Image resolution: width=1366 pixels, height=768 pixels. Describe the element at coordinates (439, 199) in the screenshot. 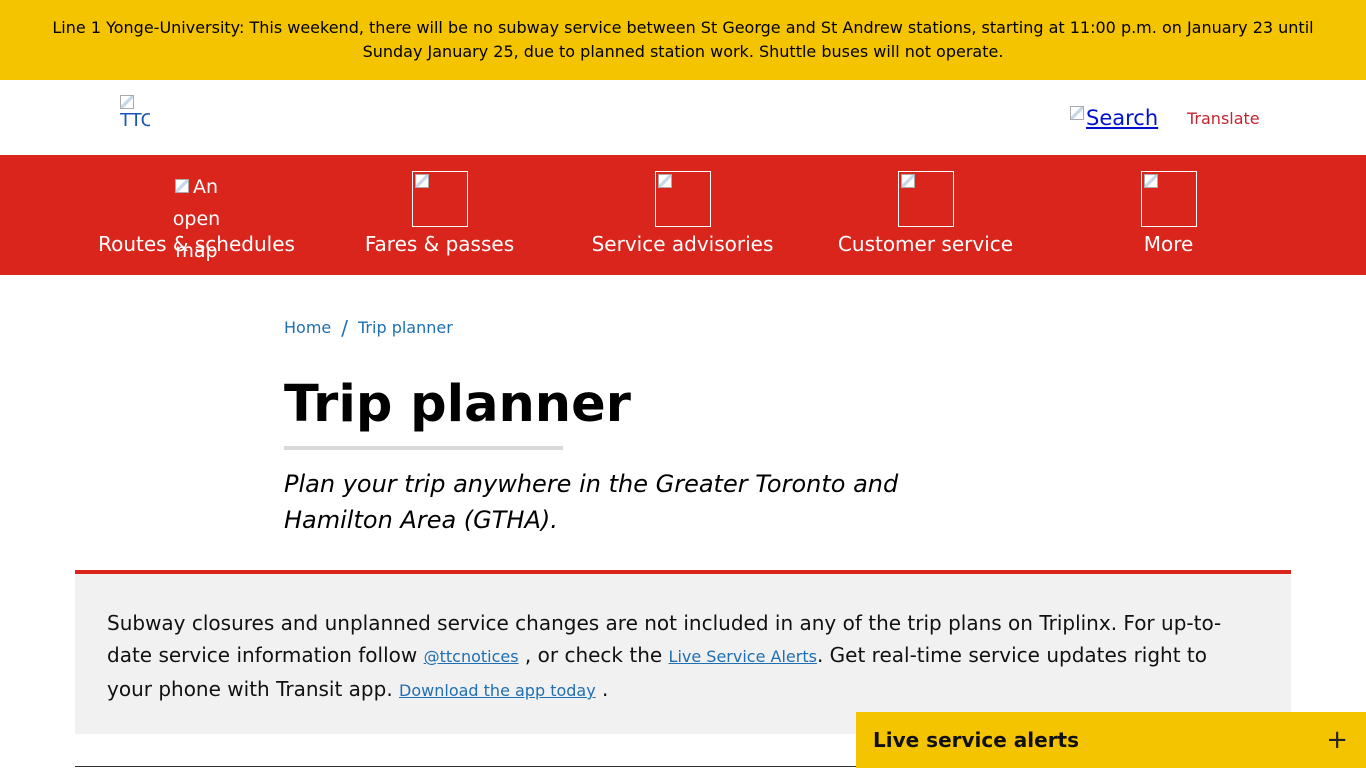

I see `fares-icon` at that location.